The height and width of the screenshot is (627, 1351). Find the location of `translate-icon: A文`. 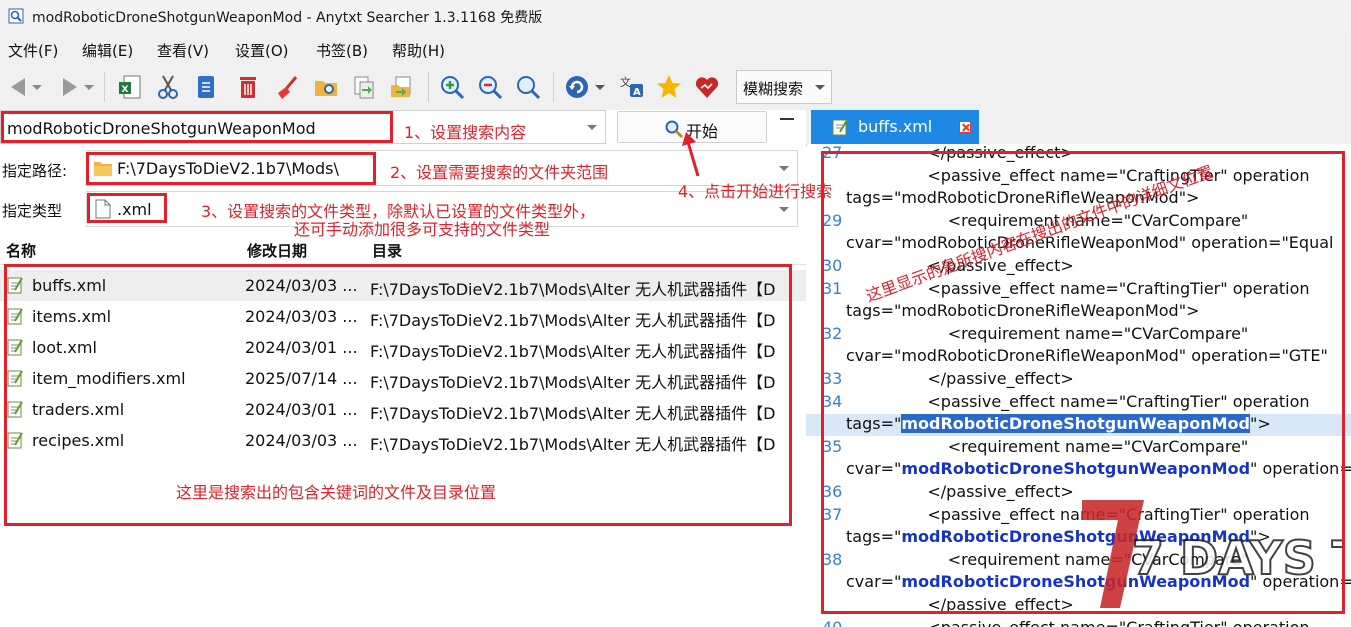

translate-icon: A文 is located at coordinates (631, 86).